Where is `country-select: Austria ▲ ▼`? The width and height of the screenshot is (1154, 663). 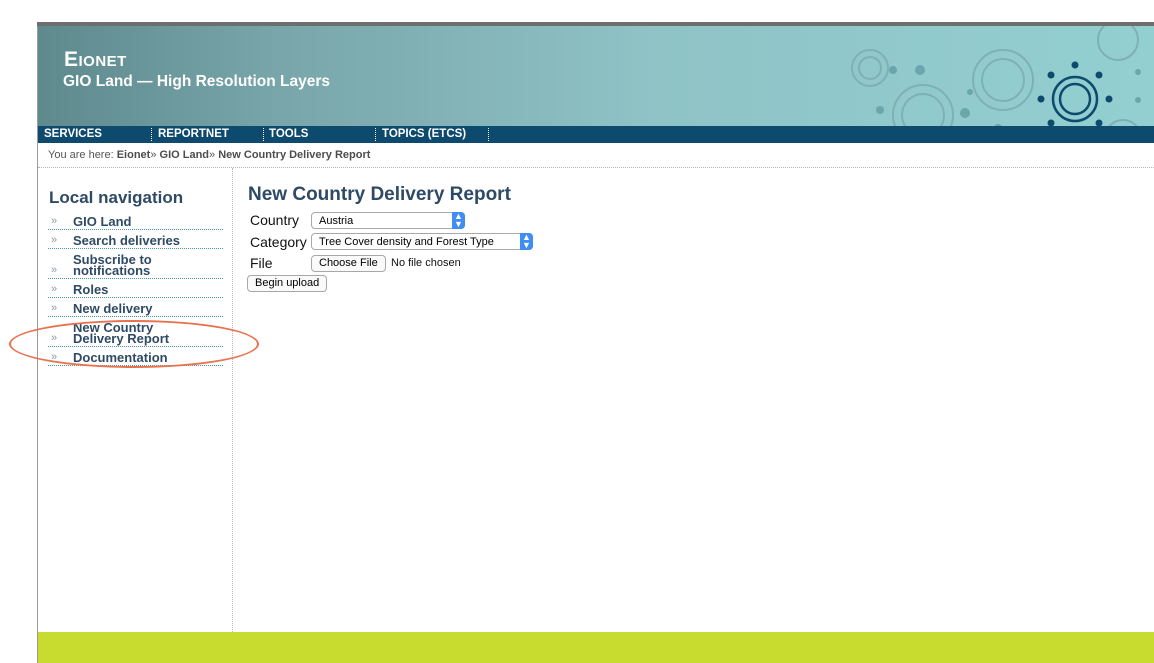
country-select: Austria ▲ ▼ is located at coordinates (388, 220).